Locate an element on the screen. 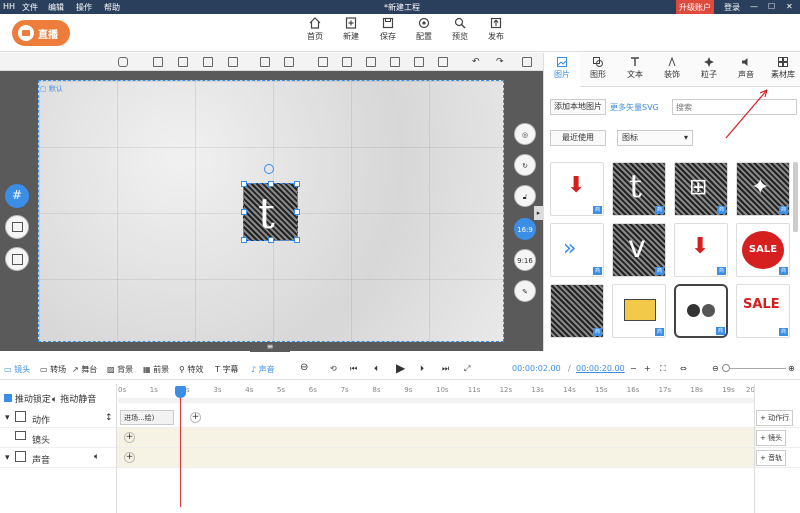  lock-icon is located at coordinates (123, 62).